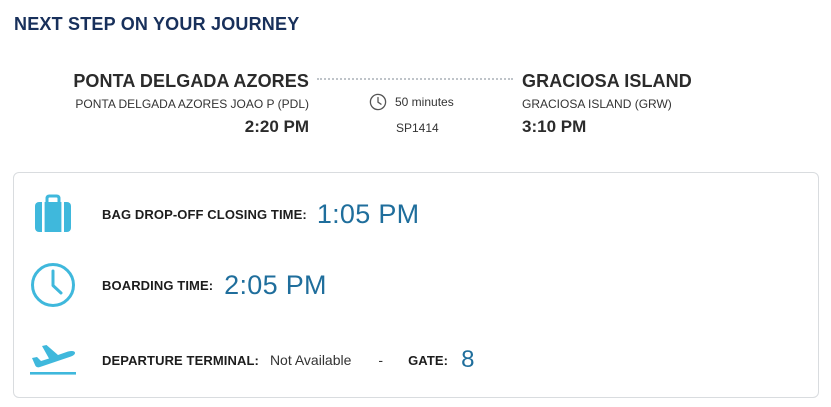 The image size is (831, 407). Describe the element at coordinates (597, 104) in the screenshot. I see `destination-airport: GRACIOSA ISLAND (GRW)` at that location.